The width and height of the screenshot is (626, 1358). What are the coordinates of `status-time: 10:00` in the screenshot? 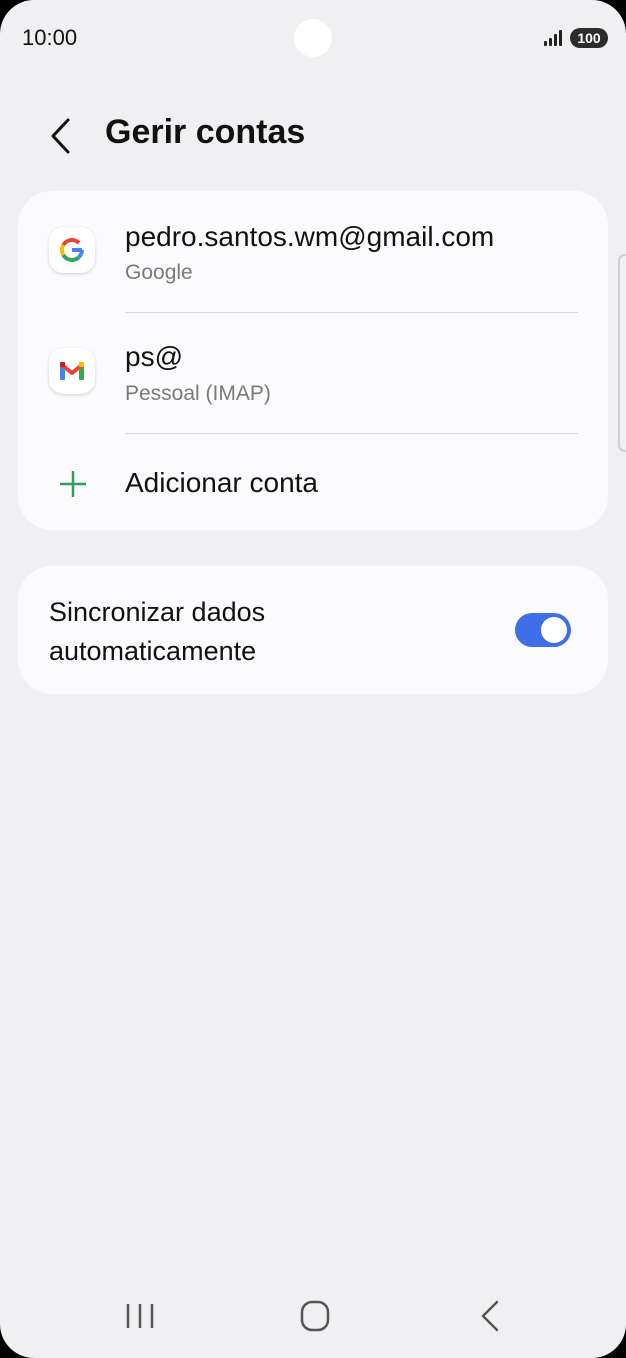 It's located at (50, 37).